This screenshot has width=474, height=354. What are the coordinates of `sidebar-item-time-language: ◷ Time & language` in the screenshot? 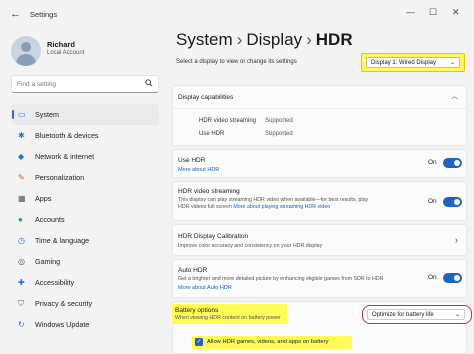 It's located at (85, 240).